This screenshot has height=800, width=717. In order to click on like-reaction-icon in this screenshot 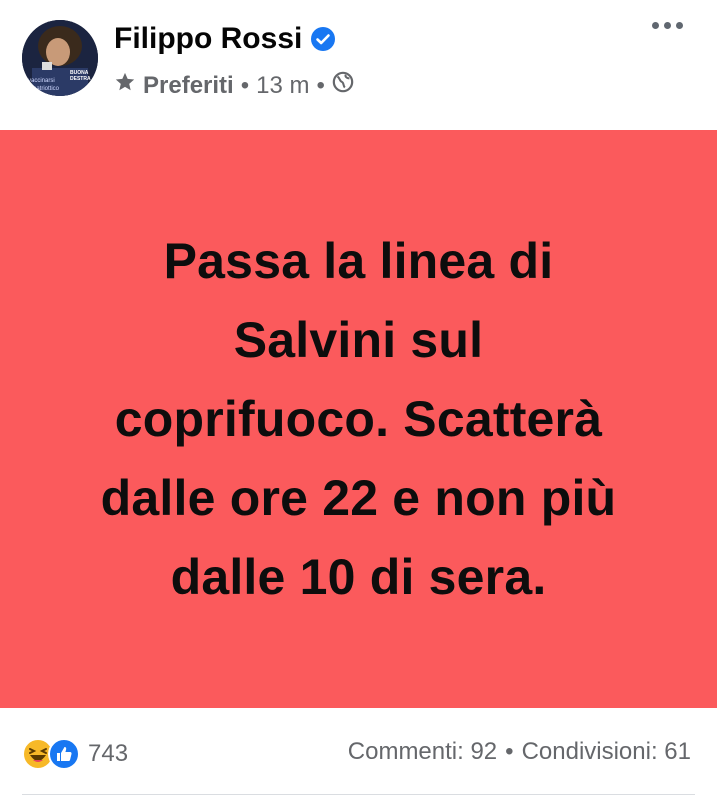, I will do `click(64, 754)`.